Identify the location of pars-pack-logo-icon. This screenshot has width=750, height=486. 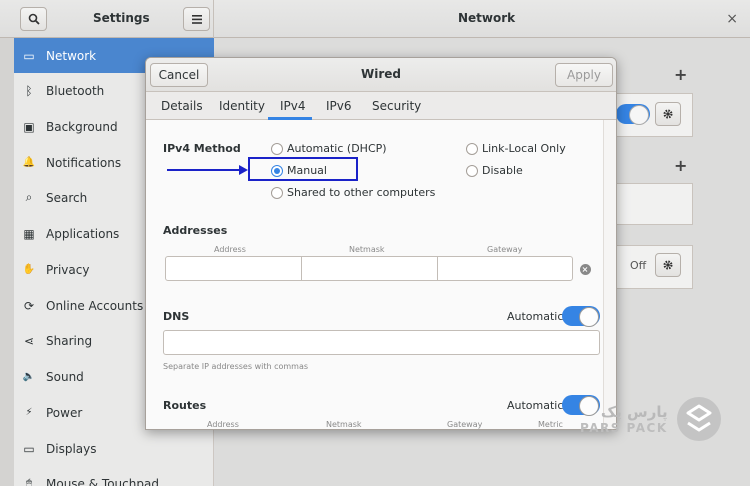
(698, 419).